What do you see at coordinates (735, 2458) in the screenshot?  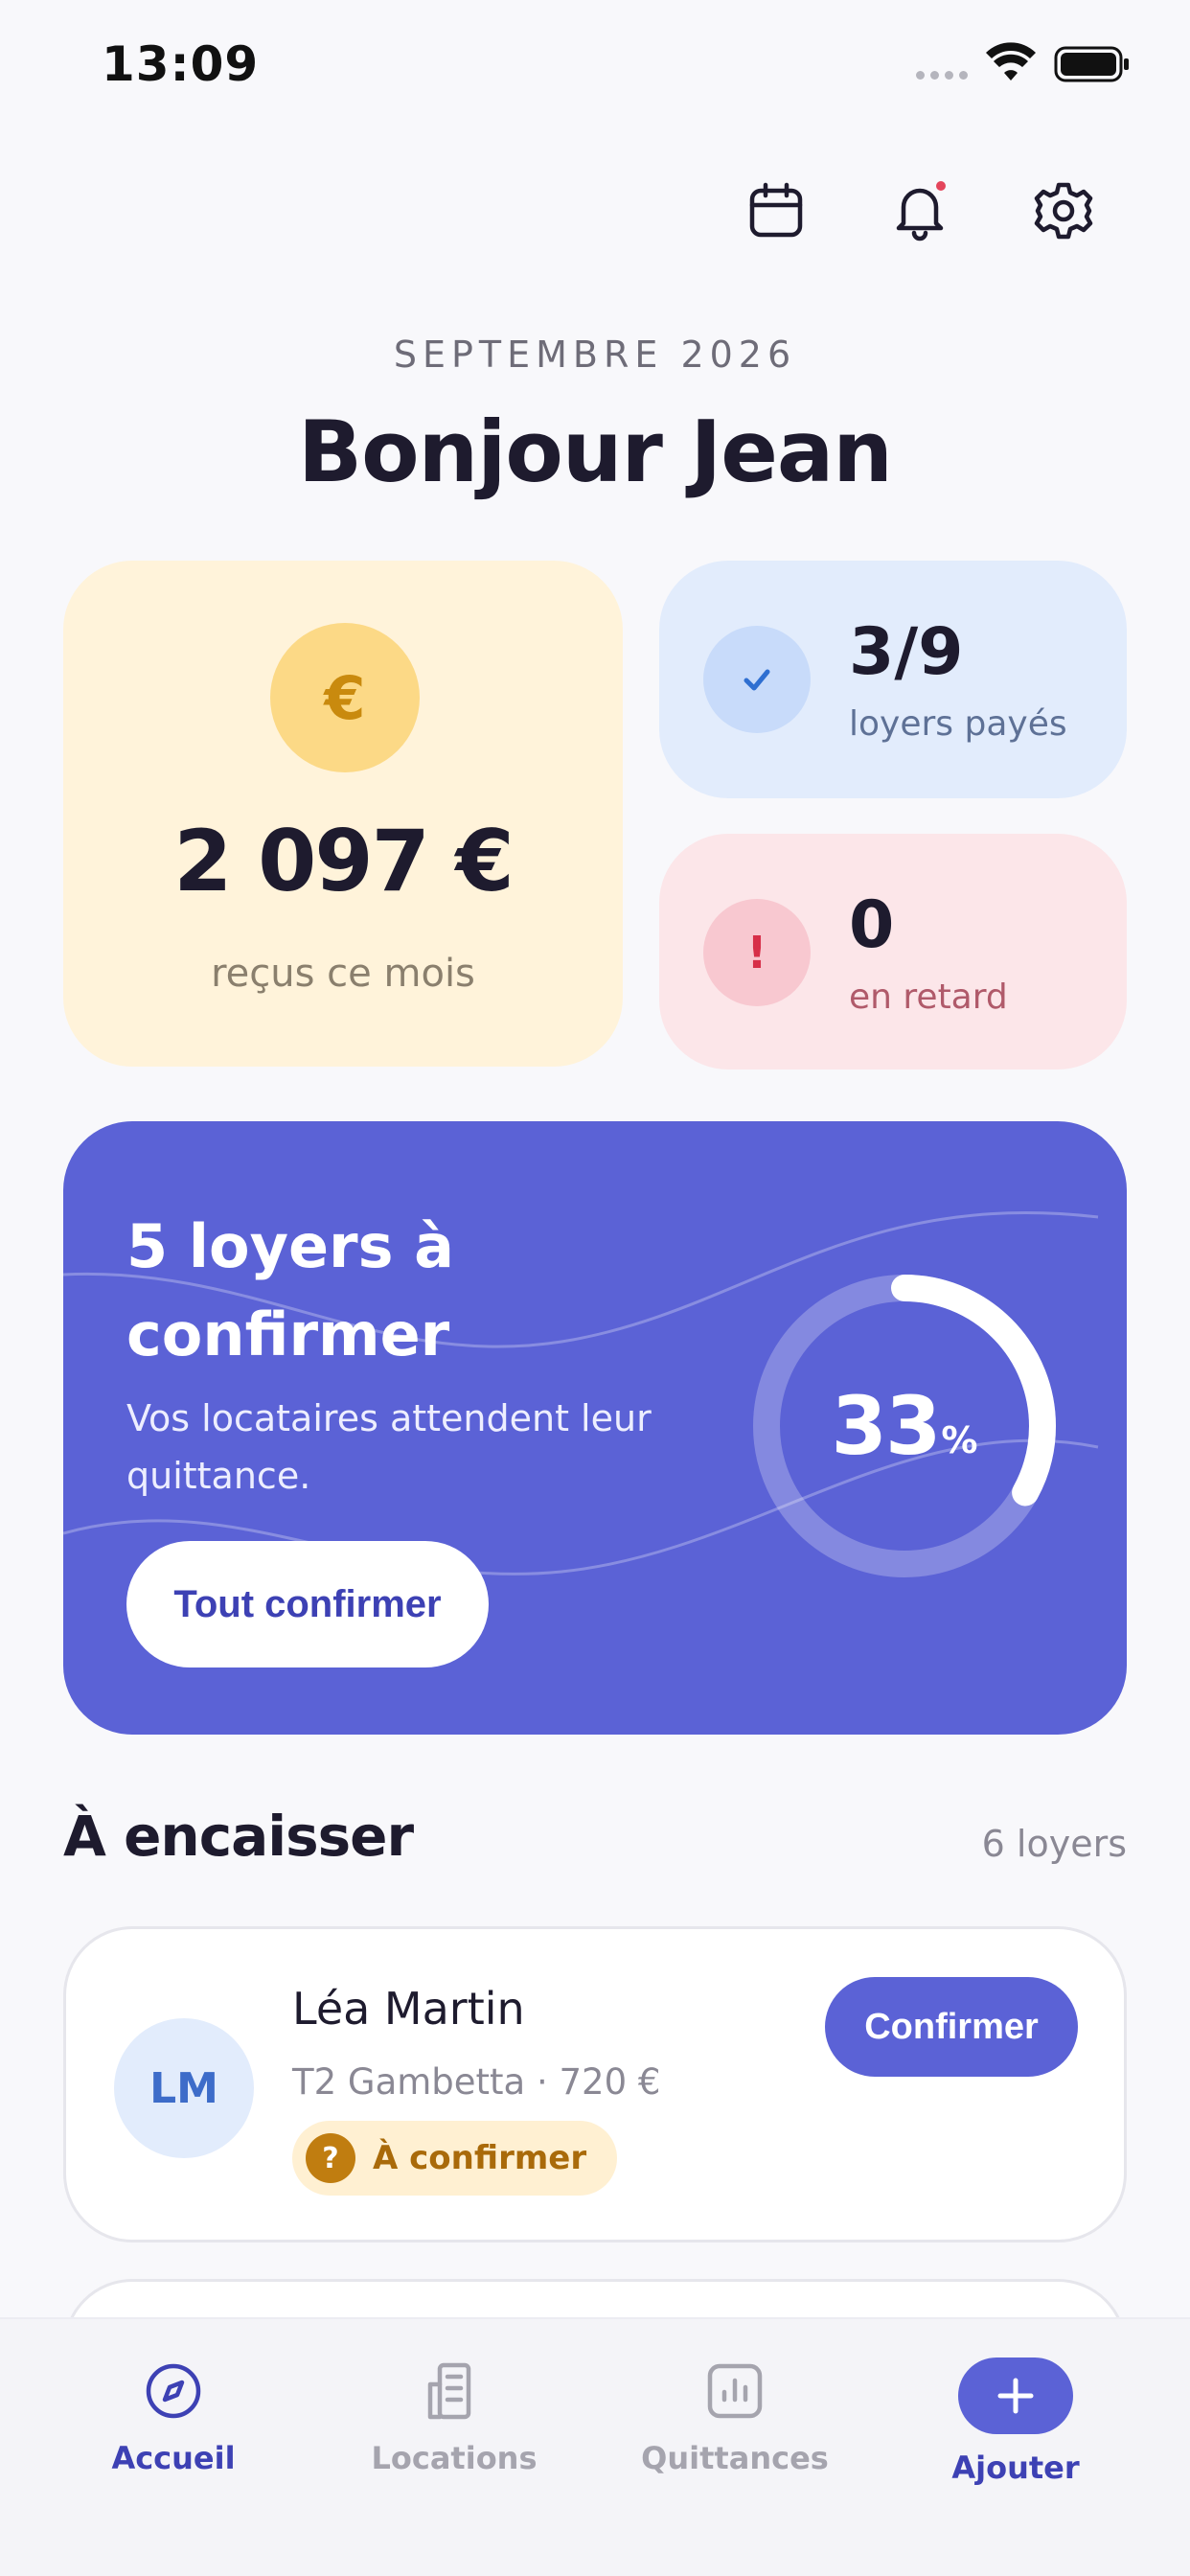 I see `tab-label: Quittances` at bounding box center [735, 2458].